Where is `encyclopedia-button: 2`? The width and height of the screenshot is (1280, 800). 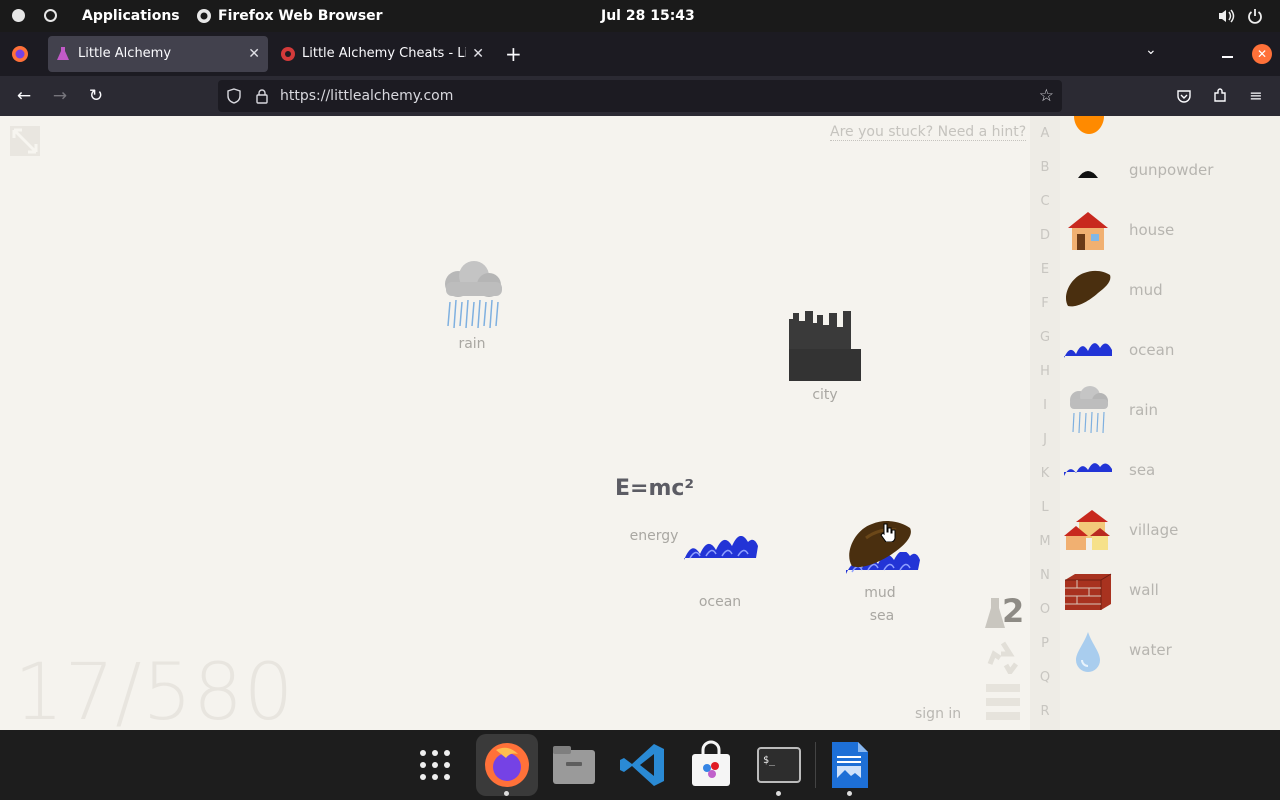
encyclopedia-button: 2 is located at coordinates (1004, 612).